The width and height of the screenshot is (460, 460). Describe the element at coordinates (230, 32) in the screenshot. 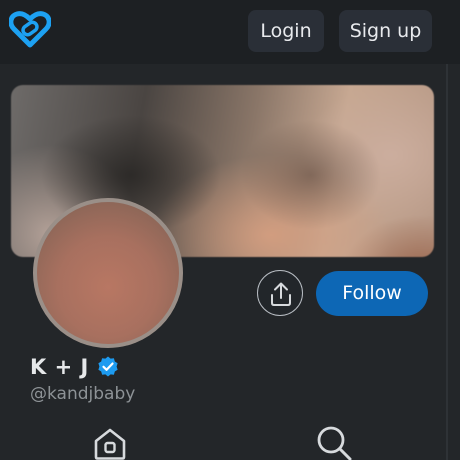

I see `top-bar: Login Sign up` at that location.